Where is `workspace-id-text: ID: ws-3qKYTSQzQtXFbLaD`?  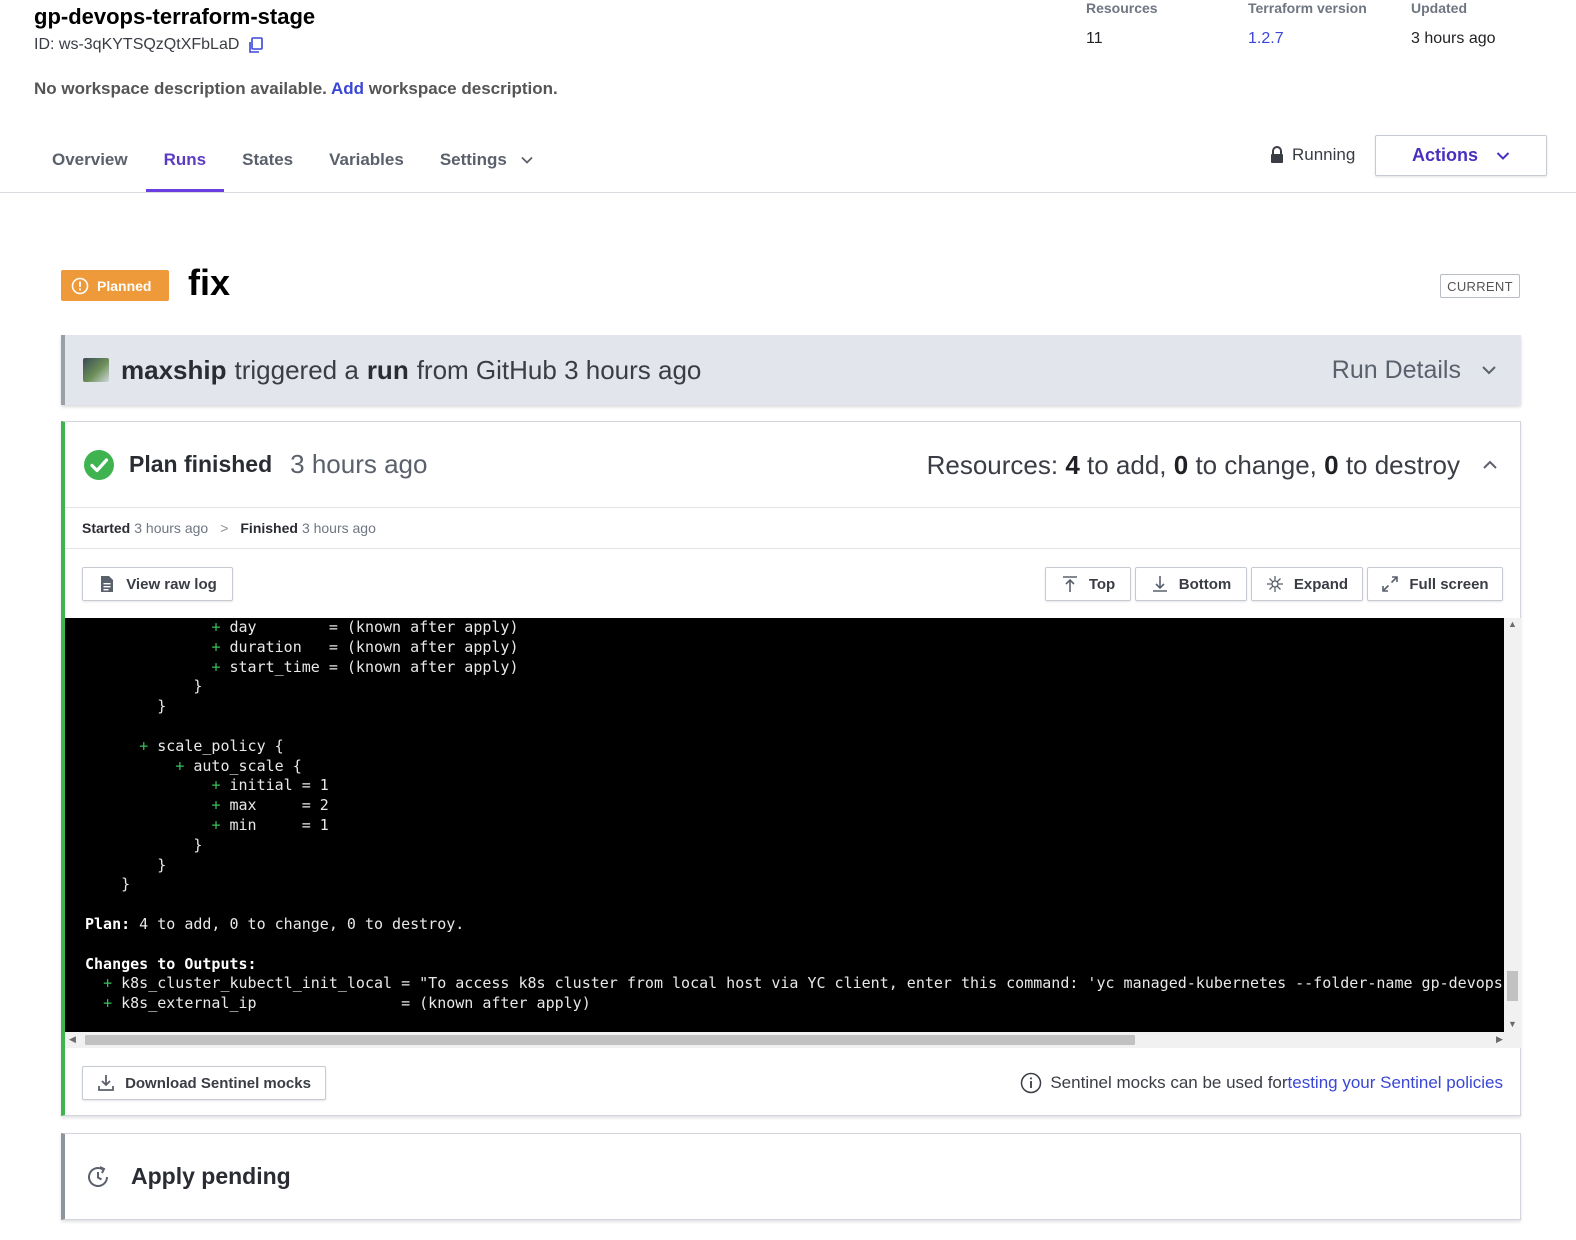
workspace-id-text: ID: ws-3qKYTSQzQtXFbLaD is located at coordinates (137, 44).